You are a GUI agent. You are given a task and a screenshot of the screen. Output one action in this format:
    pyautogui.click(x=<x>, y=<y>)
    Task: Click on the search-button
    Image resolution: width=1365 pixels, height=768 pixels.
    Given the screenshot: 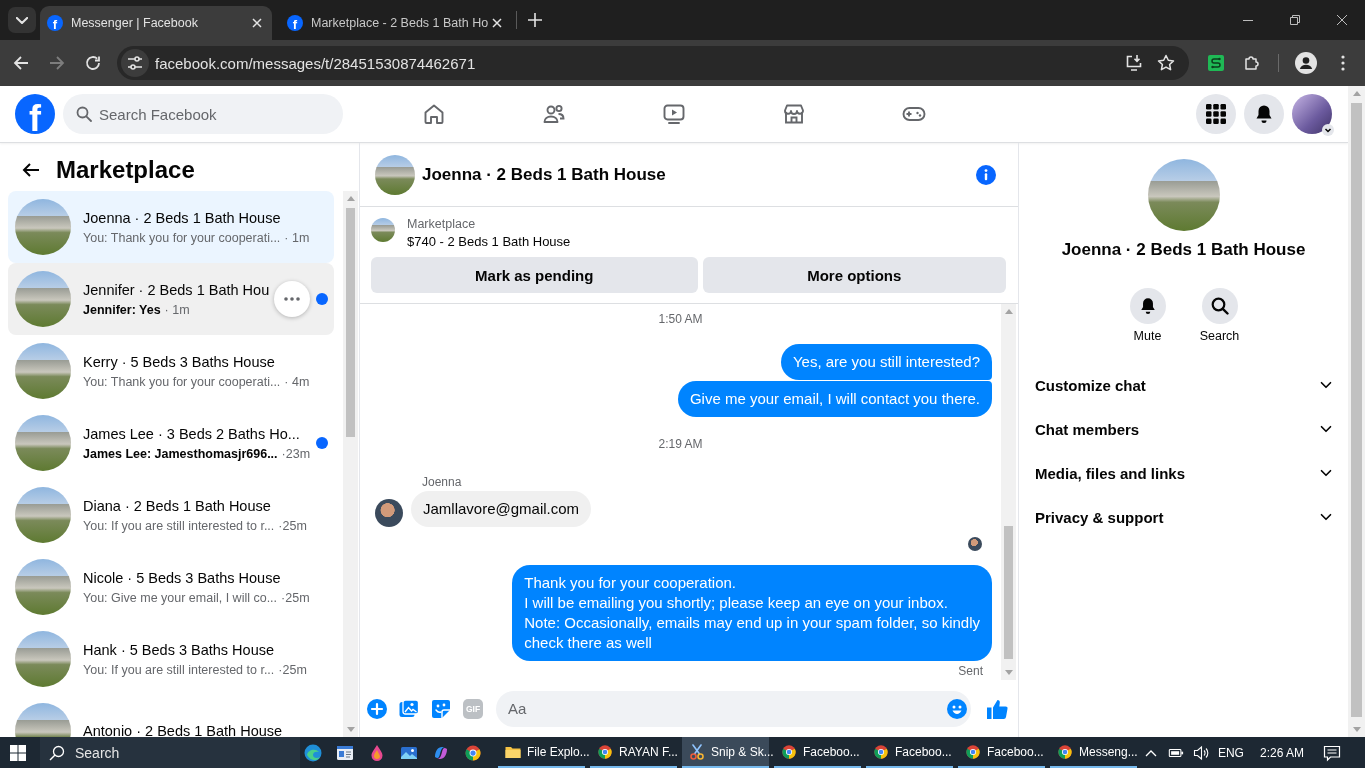 What is the action you would take?
    pyautogui.click(x=1219, y=306)
    